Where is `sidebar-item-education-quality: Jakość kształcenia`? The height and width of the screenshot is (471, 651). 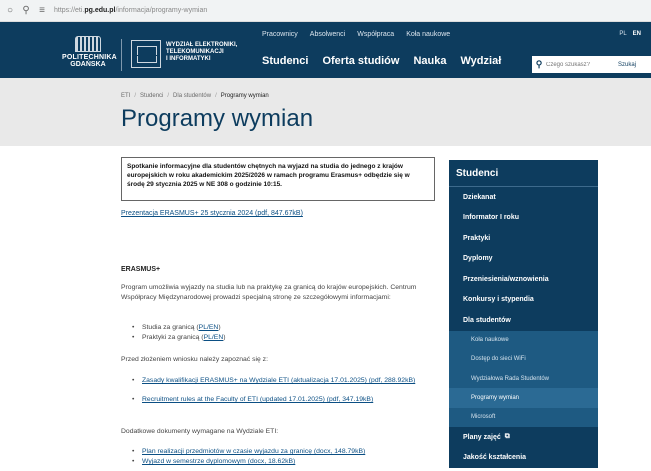 sidebar-item-education-quality: Jakość kształcenia is located at coordinates (523, 457).